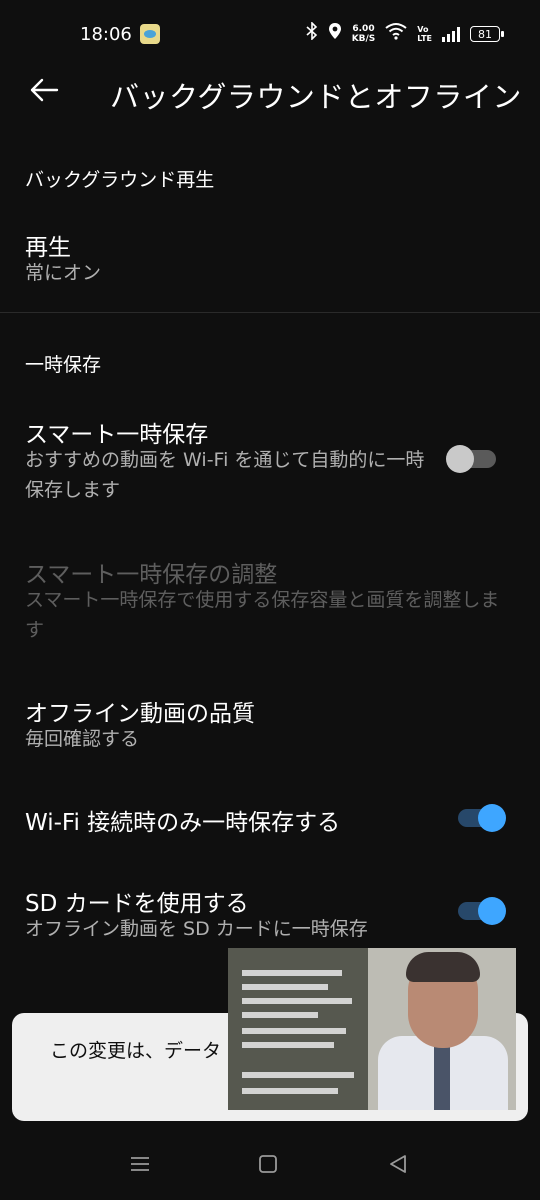 The image size is (540, 1200). What do you see at coordinates (298, 1029) in the screenshot?
I see `video-slide-area` at bounding box center [298, 1029].